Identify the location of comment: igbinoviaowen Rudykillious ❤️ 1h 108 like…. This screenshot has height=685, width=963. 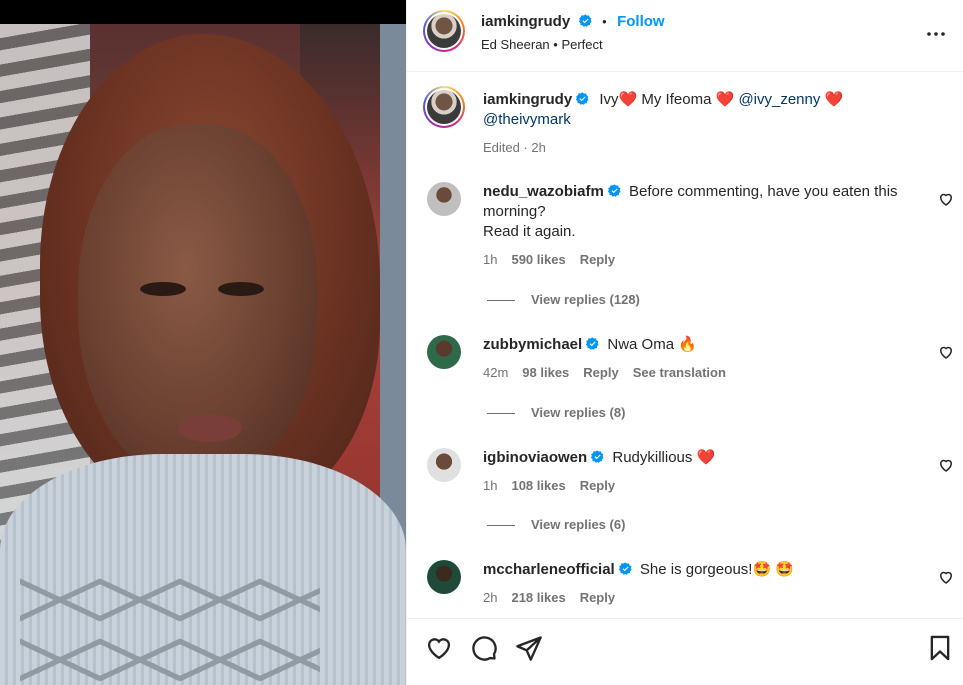
(703, 472).